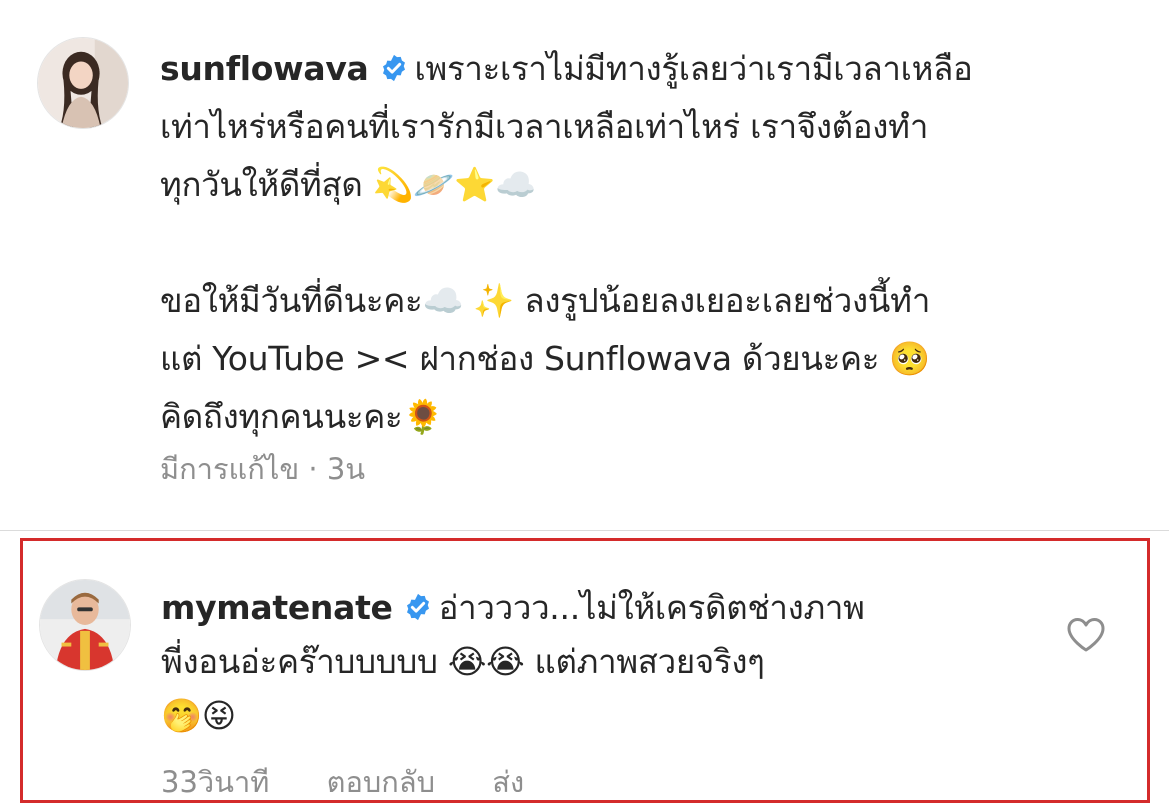 Image resolution: width=1169 pixels, height=812 pixels. Describe the element at coordinates (302, 416) in the screenshot. I see `caption-text-line: คิดถึงทุกคนนะคะ🌻` at that location.